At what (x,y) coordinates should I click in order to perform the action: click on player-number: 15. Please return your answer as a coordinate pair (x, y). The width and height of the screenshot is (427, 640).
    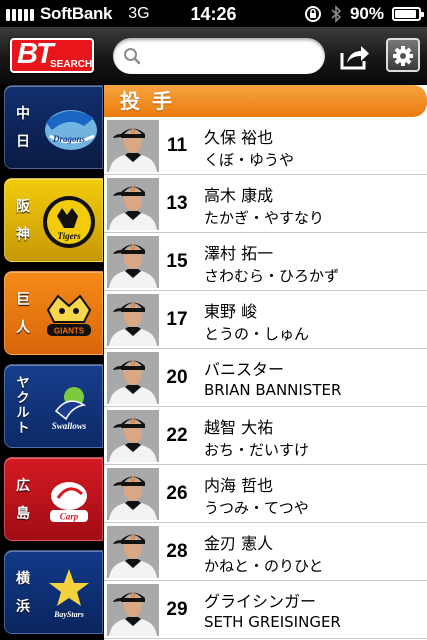
    Looking at the image, I should click on (177, 261).